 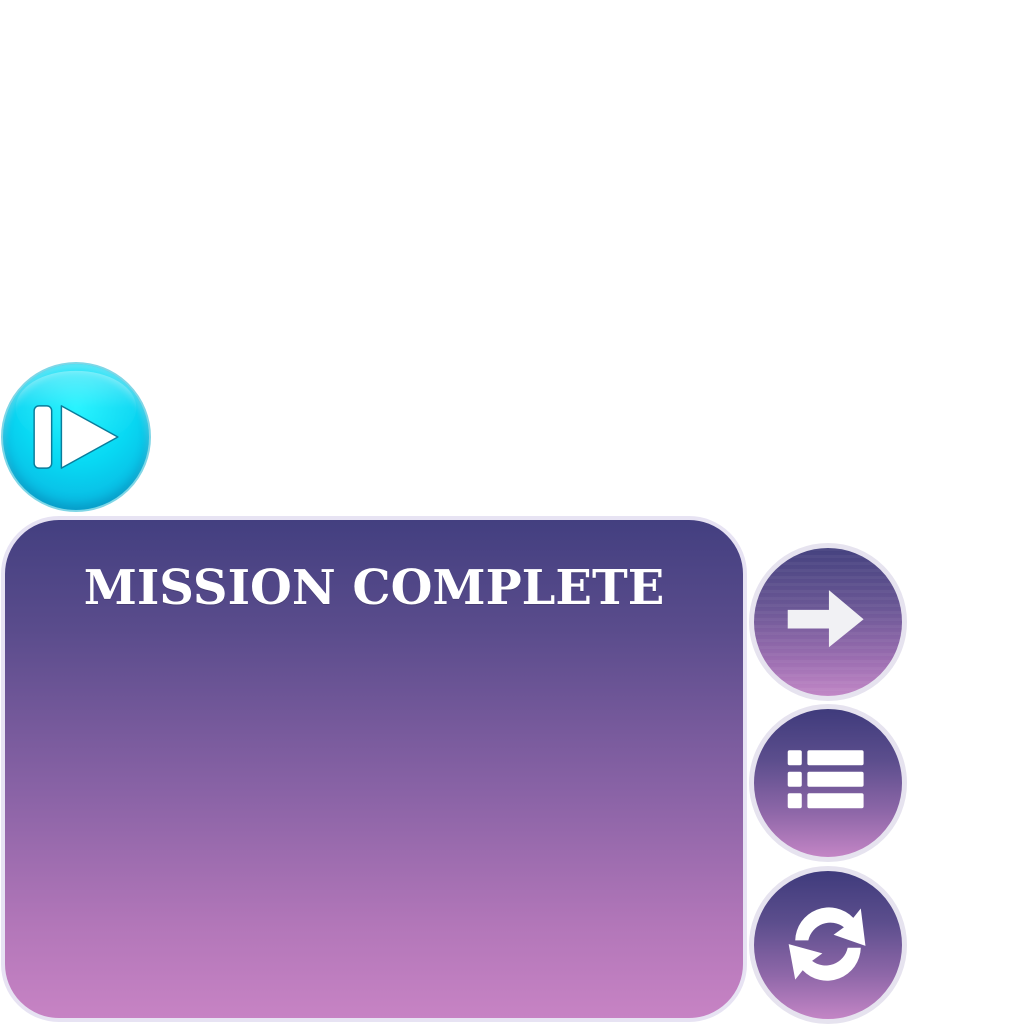 I want to click on retry-button, so click(x=828, y=945).